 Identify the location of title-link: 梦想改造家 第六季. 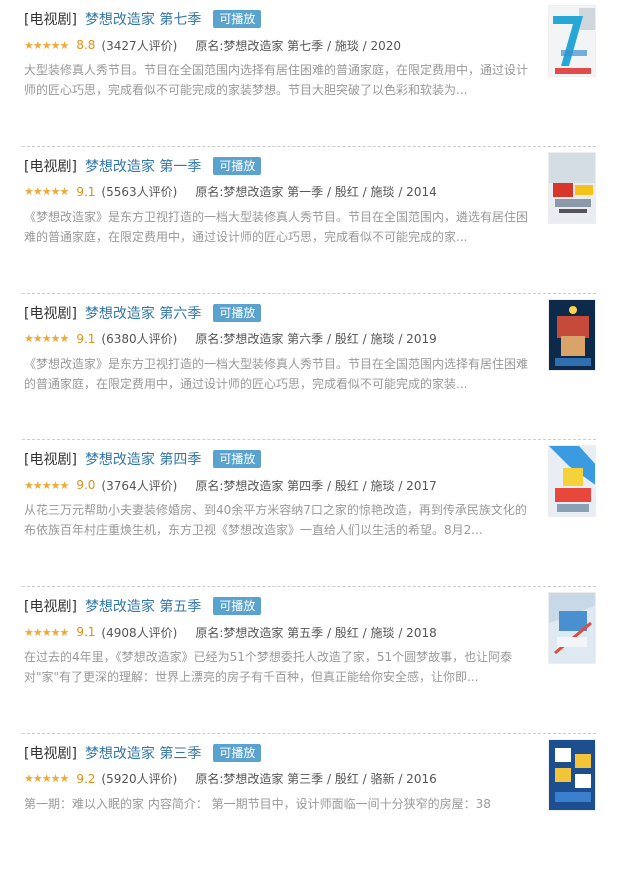
(143, 313).